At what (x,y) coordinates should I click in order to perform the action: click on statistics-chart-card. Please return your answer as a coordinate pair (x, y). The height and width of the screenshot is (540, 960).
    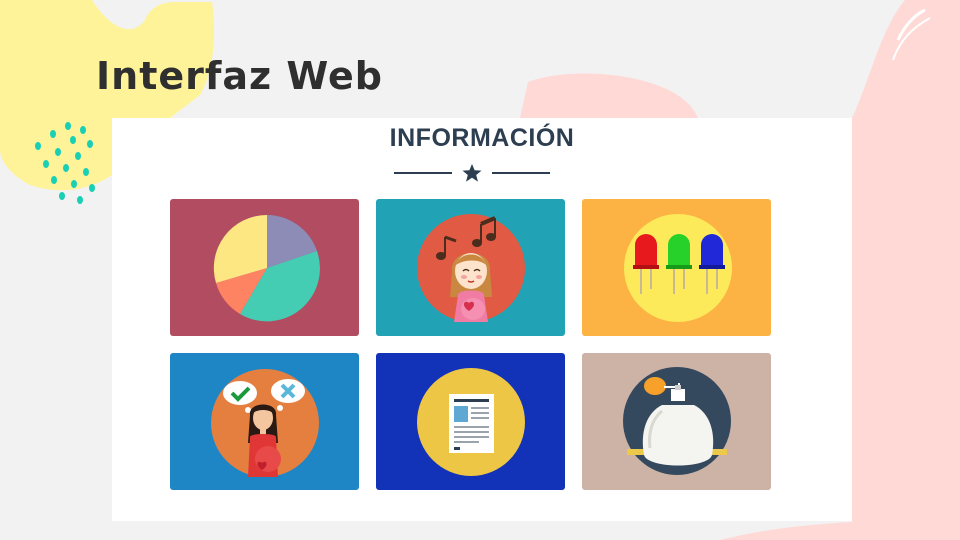
    Looking at the image, I should click on (264, 267).